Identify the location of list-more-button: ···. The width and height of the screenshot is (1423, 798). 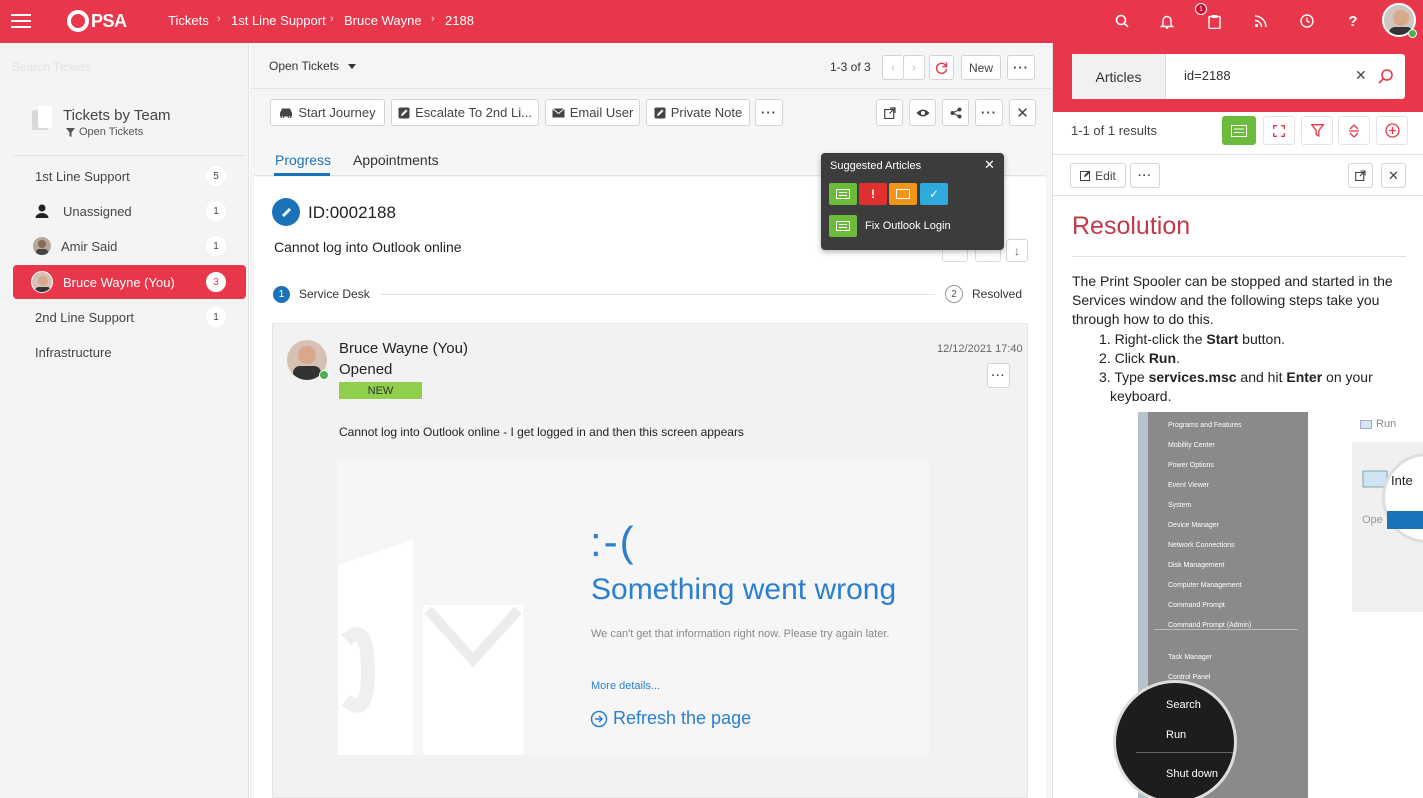
(1021, 67).